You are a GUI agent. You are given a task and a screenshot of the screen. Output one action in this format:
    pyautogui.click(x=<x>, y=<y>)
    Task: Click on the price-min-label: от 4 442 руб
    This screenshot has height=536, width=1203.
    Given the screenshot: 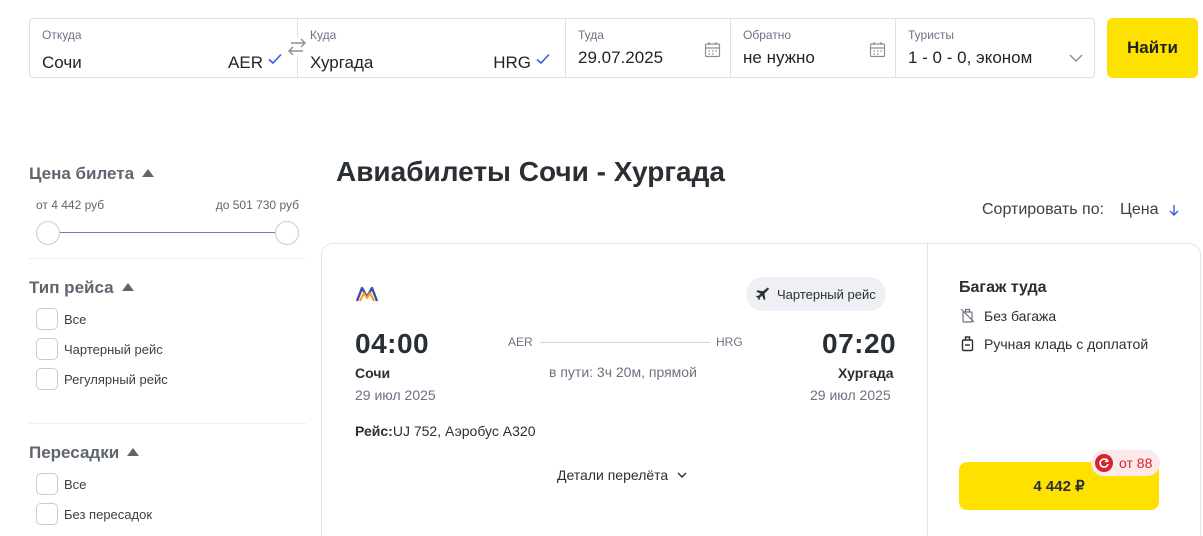 What is the action you would take?
    pyautogui.click(x=70, y=205)
    